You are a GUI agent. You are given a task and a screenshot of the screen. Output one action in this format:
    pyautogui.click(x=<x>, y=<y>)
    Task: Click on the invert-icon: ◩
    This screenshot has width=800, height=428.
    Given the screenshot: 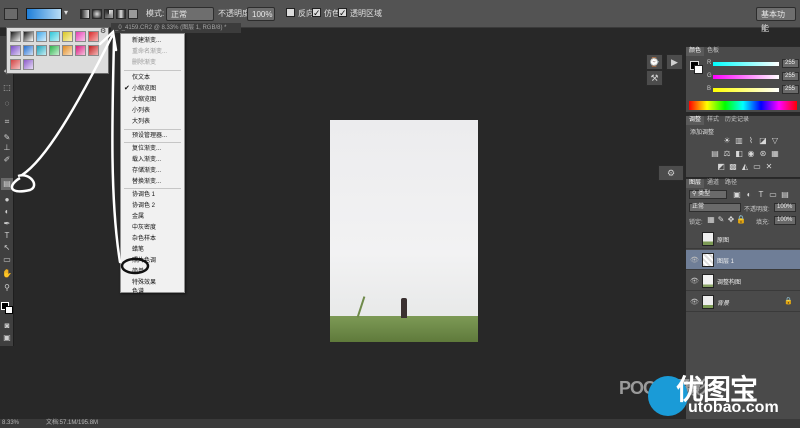 What is the action you would take?
    pyautogui.click(x=721, y=166)
    